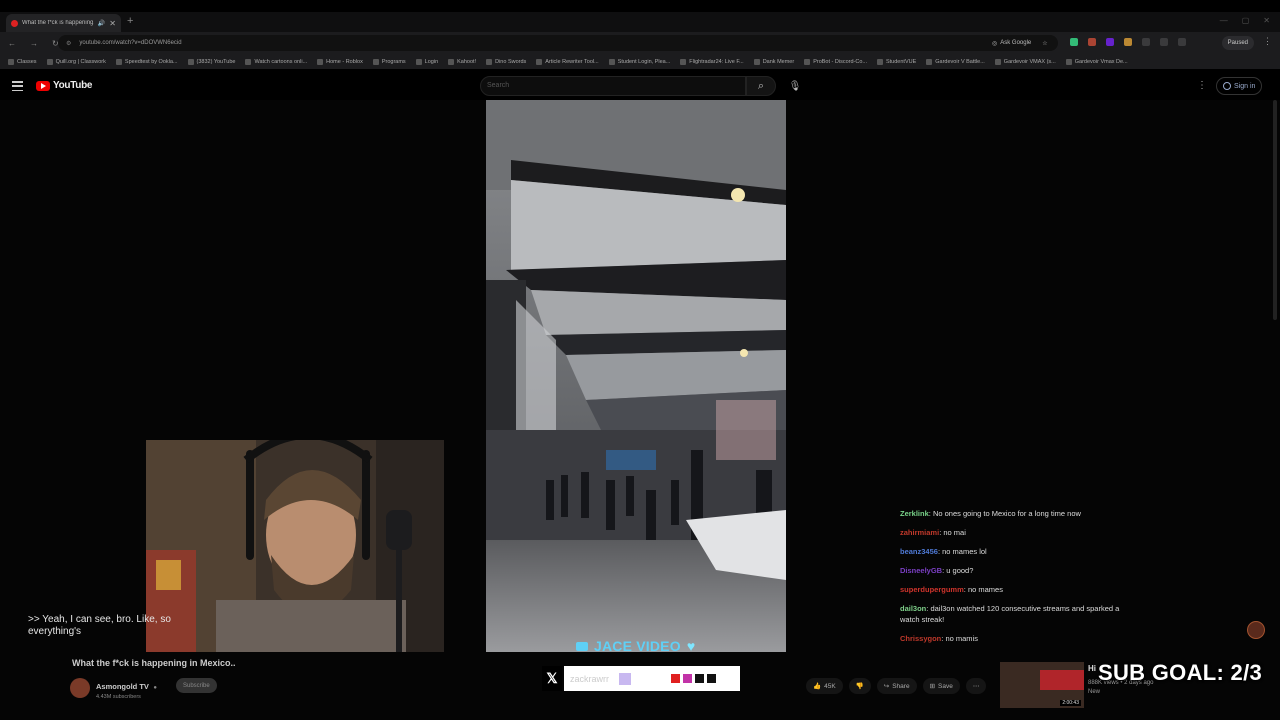 Image resolution: width=1280 pixels, height=720 pixels. I want to click on speaker-icon: 🔊, so click(101, 23).